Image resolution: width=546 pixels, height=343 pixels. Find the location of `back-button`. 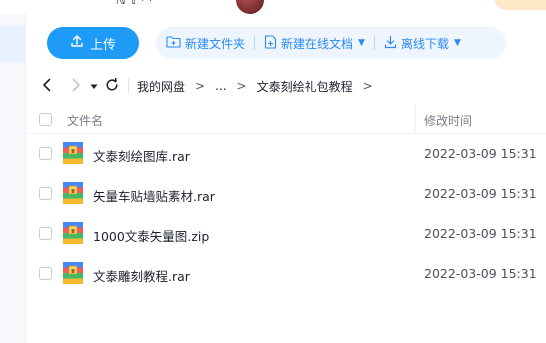

back-button is located at coordinates (47, 86).